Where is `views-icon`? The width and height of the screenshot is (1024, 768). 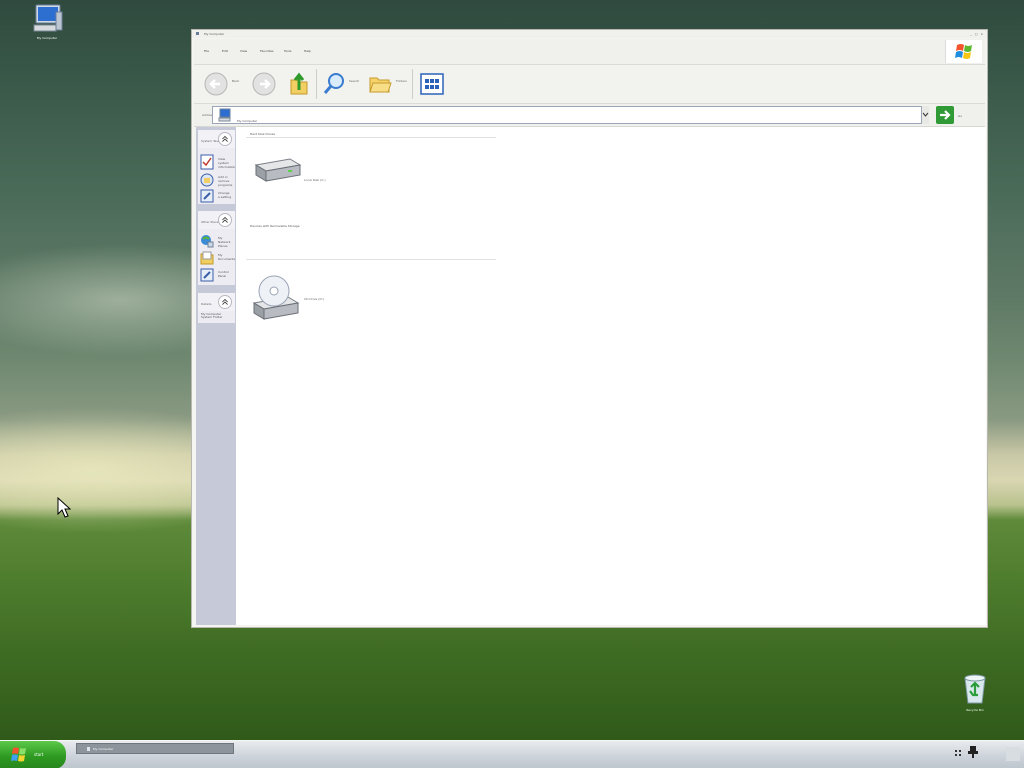 views-icon is located at coordinates (432, 84).